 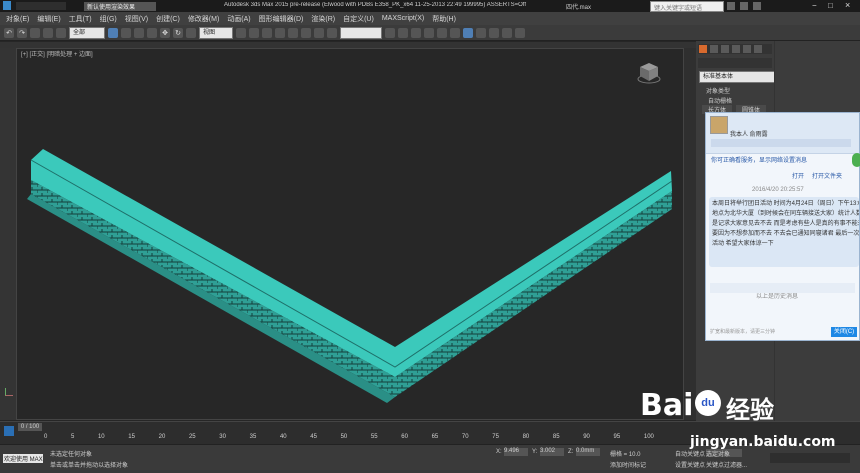 I want to click on menu-item-object: 对象(E), so click(x=17, y=19).